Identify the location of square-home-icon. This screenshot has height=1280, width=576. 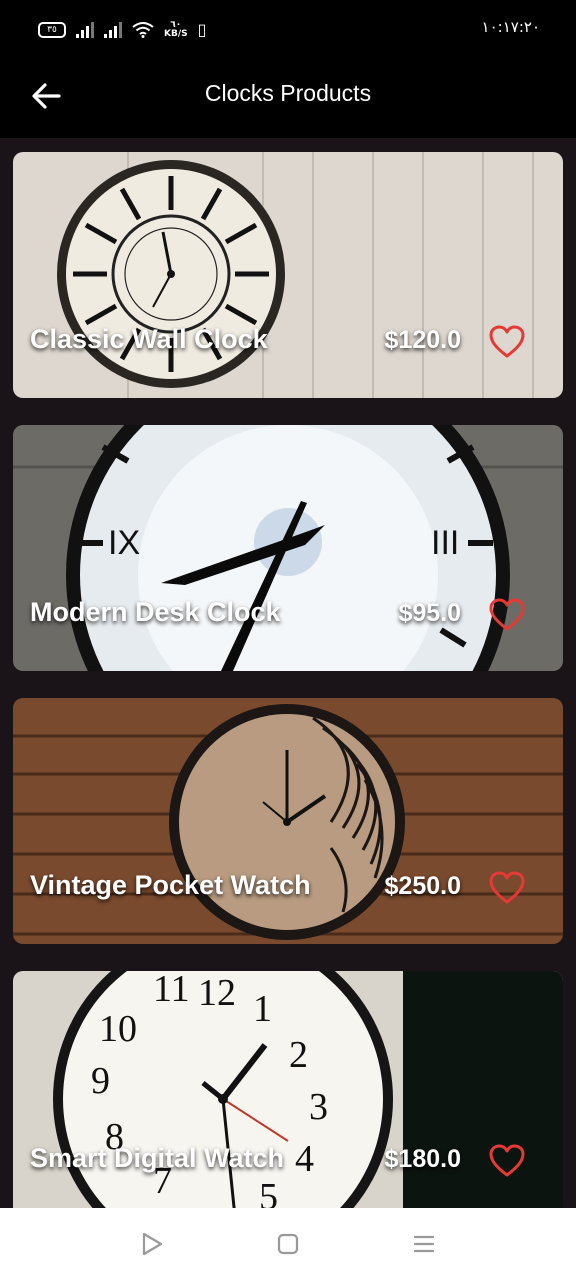
(288, 1244).